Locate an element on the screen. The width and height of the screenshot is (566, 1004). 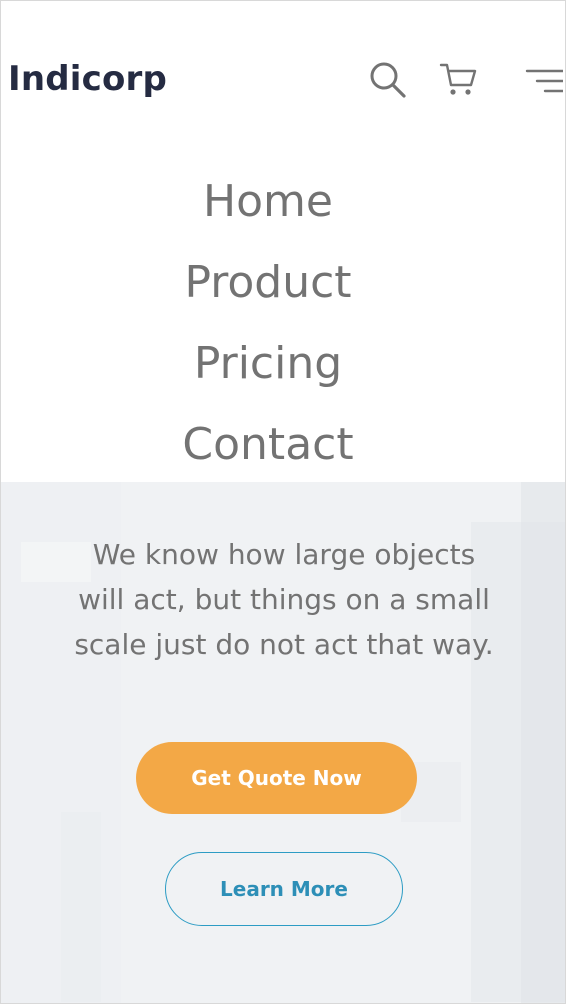
learn-more-button: Learn More is located at coordinates (284, 889).